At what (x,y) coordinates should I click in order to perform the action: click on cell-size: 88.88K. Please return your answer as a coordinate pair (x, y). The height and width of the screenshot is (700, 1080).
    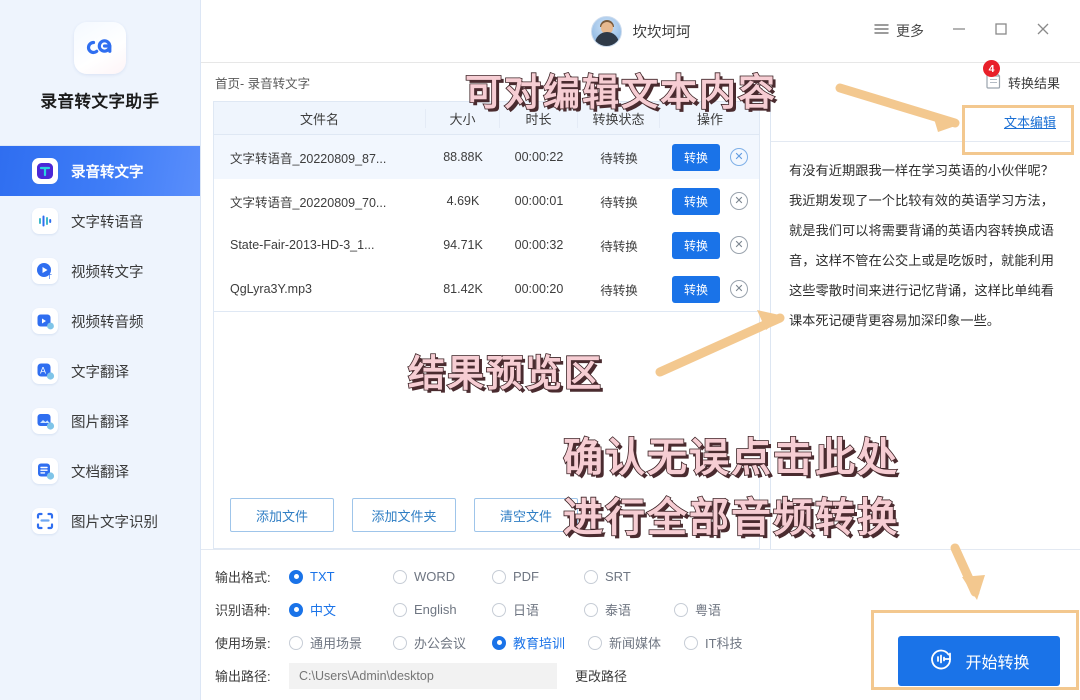
    Looking at the image, I should click on (463, 157).